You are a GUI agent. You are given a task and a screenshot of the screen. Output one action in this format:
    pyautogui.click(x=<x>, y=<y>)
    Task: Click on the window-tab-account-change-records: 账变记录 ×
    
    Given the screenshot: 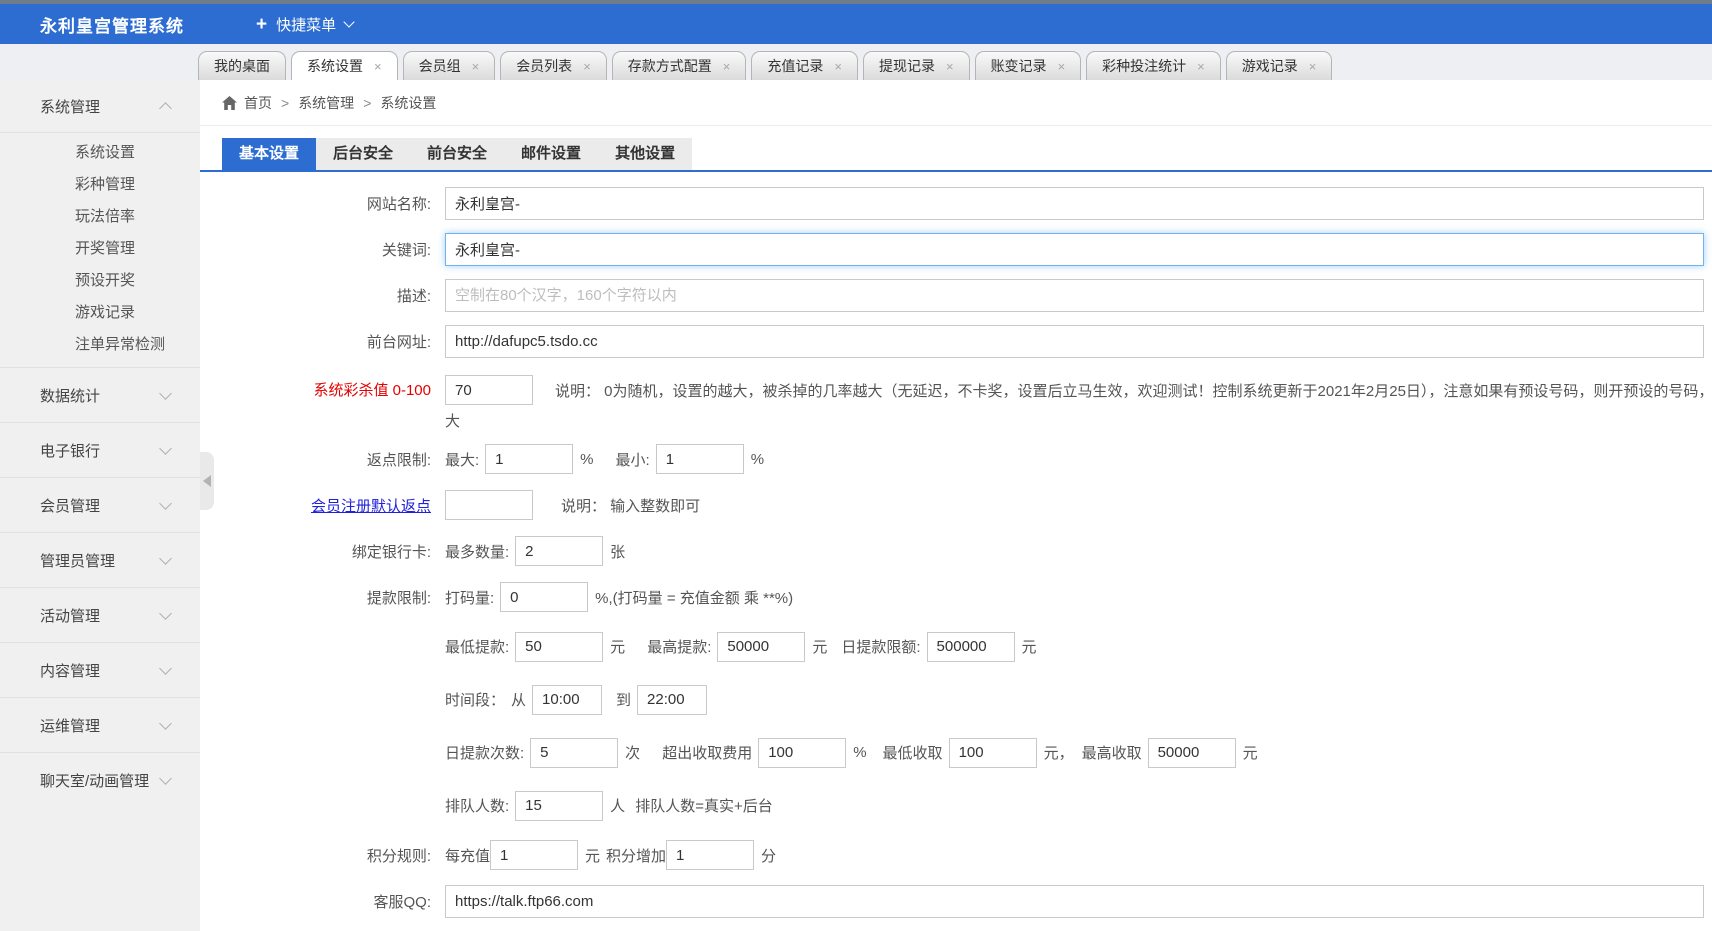 What is the action you would take?
    pyautogui.click(x=1028, y=65)
    